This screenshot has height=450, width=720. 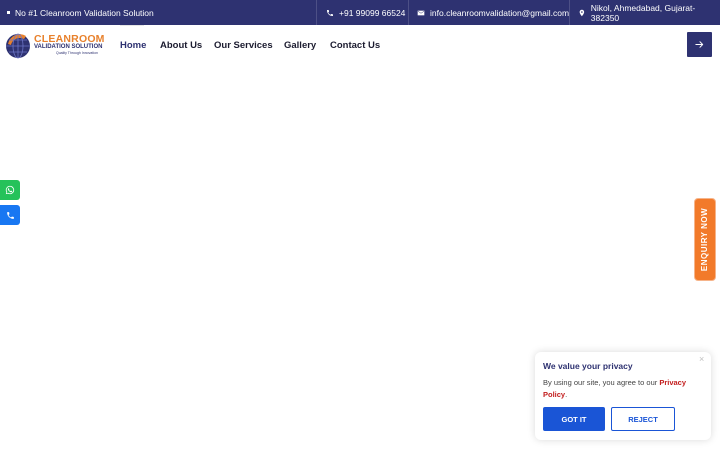 I want to click on arrow-right-icon, so click(x=699, y=44).